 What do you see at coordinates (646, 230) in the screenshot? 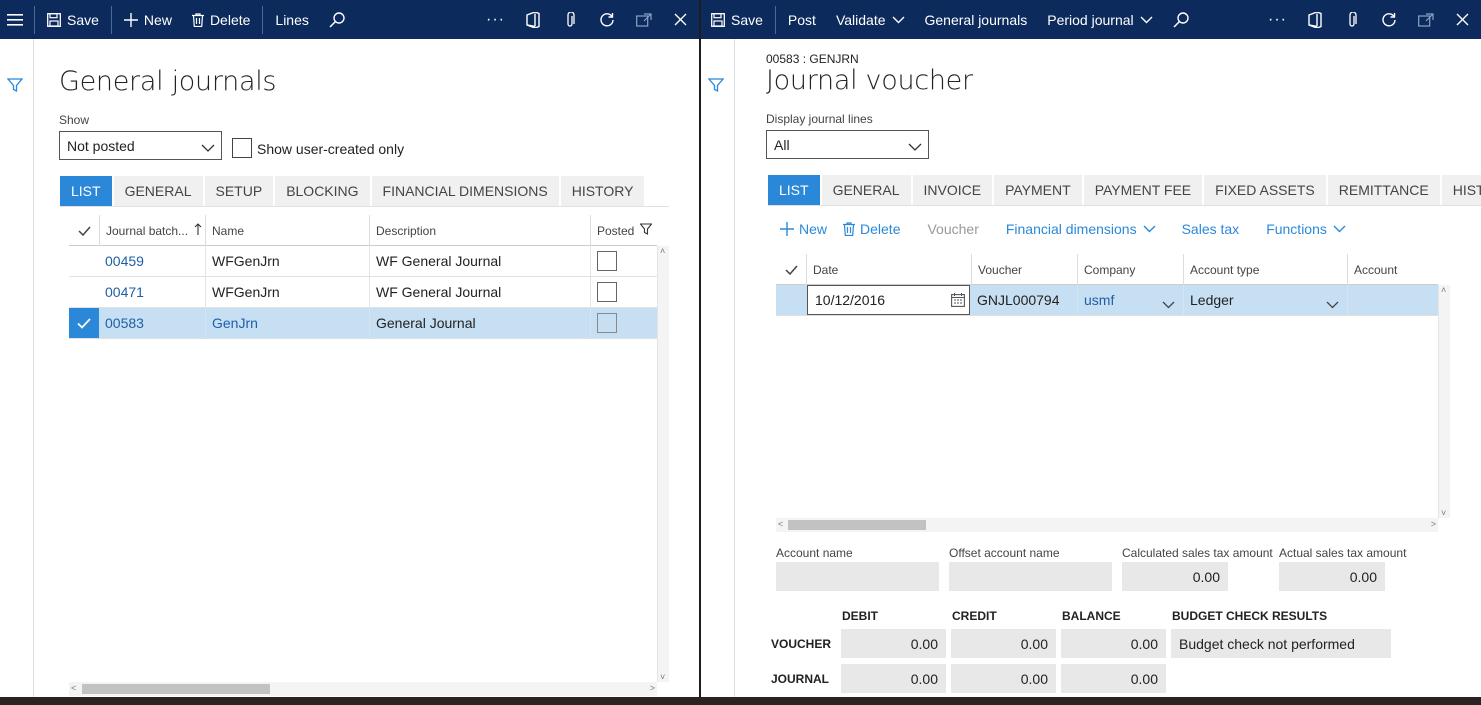
I see `column-filter-icon` at bounding box center [646, 230].